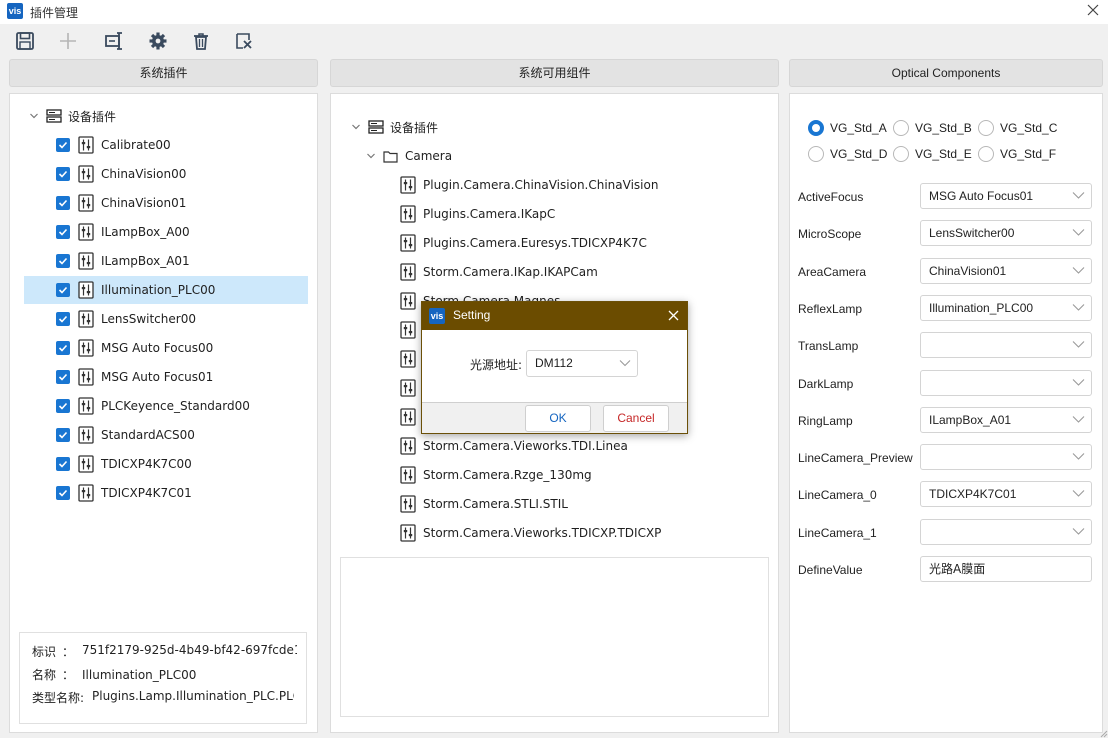  Describe the element at coordinates (244, 41) in the screenshot. I see `clear-button` at that location.